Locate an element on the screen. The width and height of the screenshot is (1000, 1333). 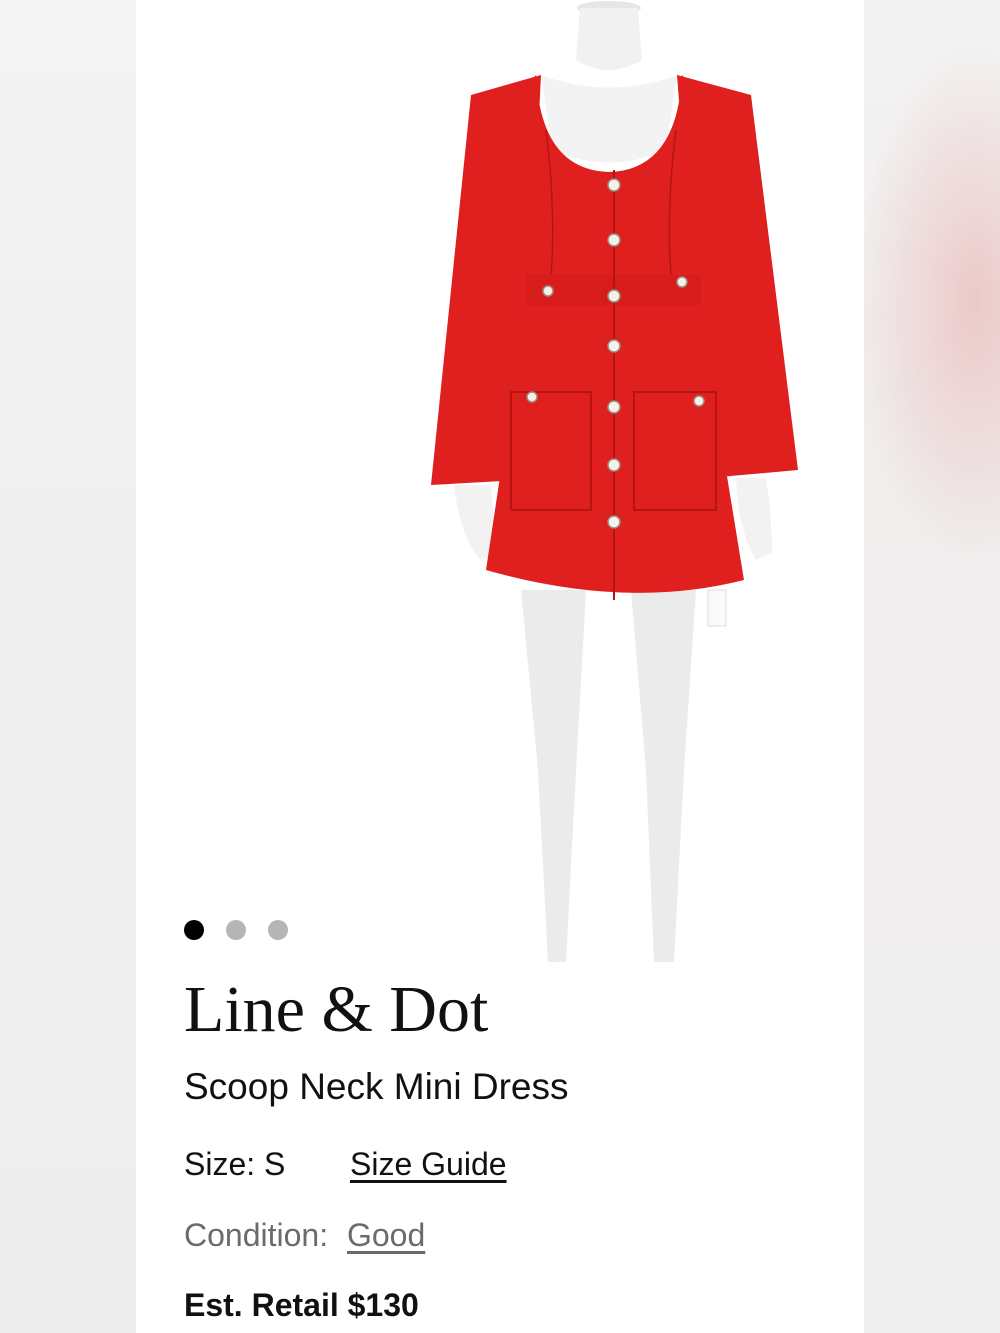
condition-row: Condition: Good is located at coordinates (304, 1235).